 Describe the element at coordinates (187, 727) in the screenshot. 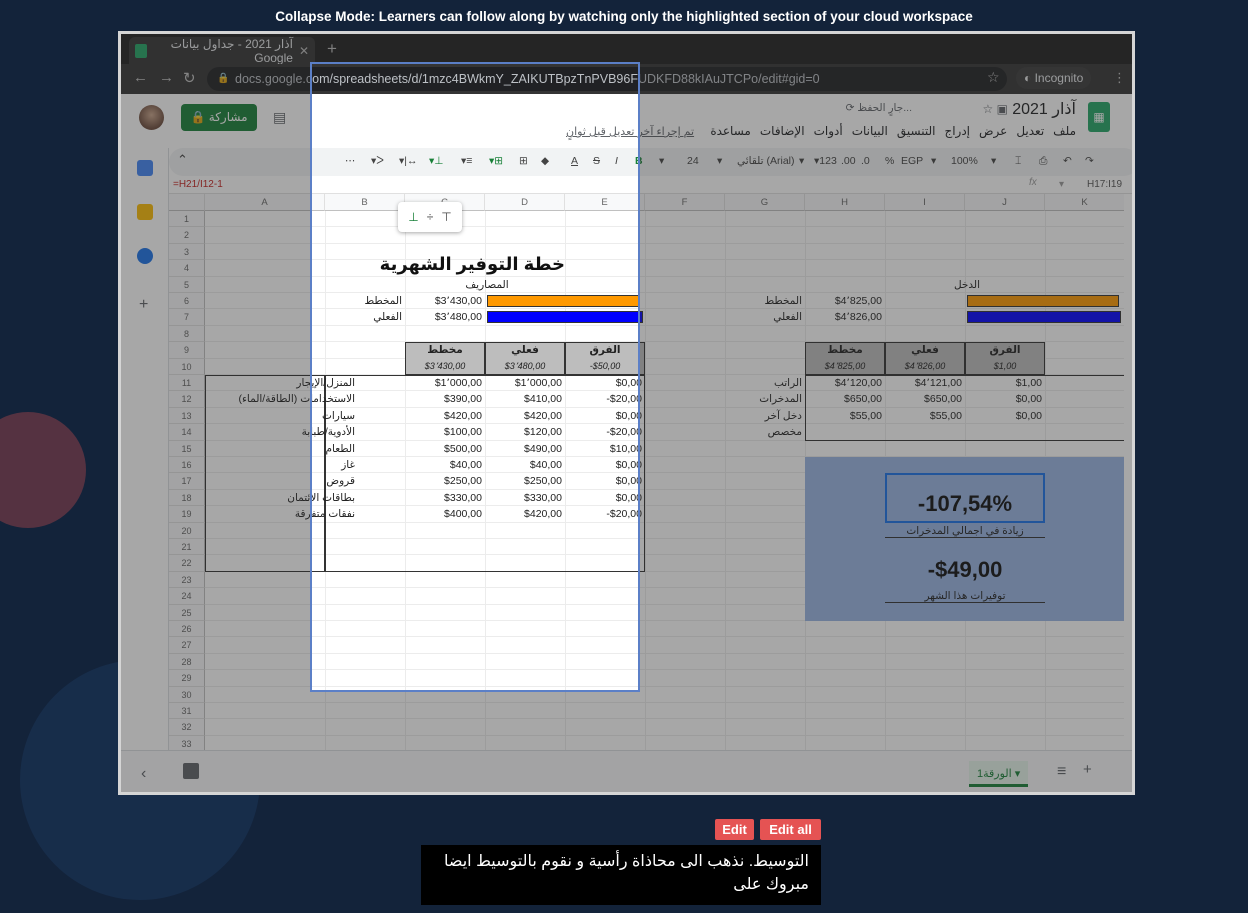

I see `row-header: 32` at that location.